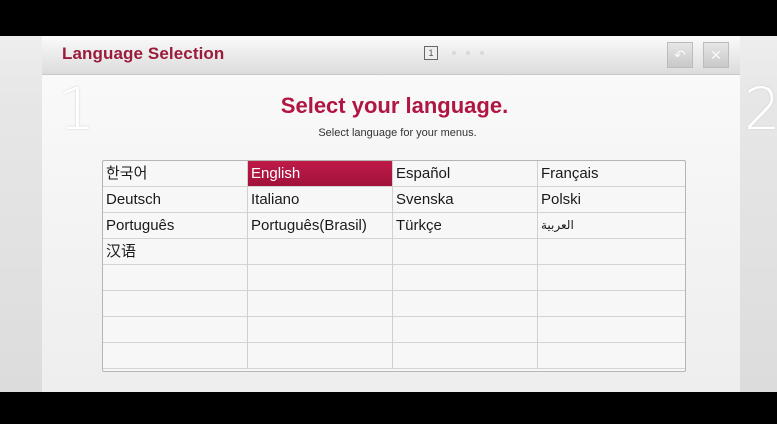 This screenshot has height=424, width=777. Describe the element at coordinates (611, 174) in the screenshot. I see `language-option: Français` at that location.